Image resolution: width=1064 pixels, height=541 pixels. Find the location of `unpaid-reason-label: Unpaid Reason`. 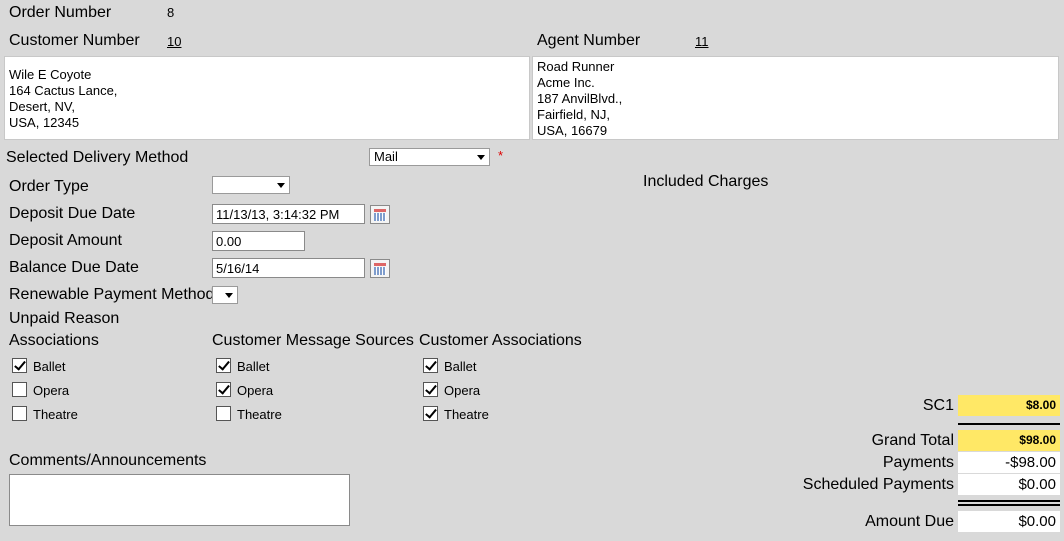

unpaid-reason-label: Unpaid Reason is located at coordinates (64, 318).